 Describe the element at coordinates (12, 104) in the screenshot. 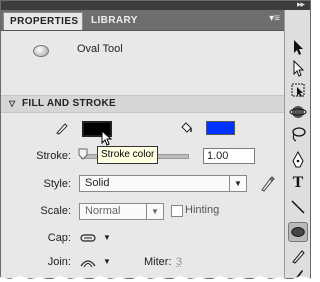

I see `collapse-triangle-icon: ▽` at that location.